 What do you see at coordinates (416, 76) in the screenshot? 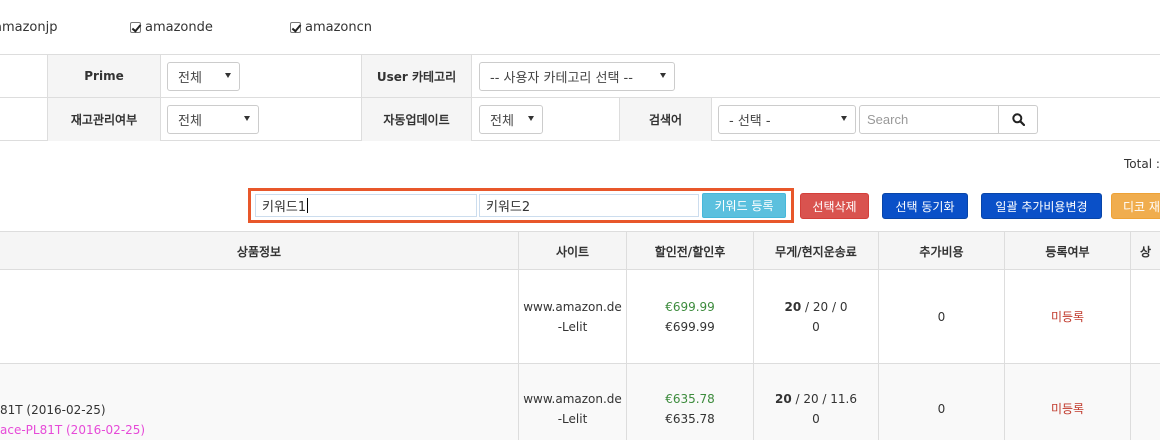
I see `user-category-label: User 카테고리` at bounding box center [416, 76].